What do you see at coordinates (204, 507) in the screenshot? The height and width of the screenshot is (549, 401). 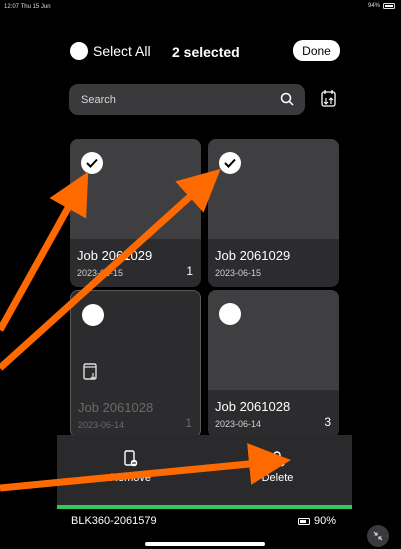 I see `connection-status-bar` at bounding box center [204, 507].